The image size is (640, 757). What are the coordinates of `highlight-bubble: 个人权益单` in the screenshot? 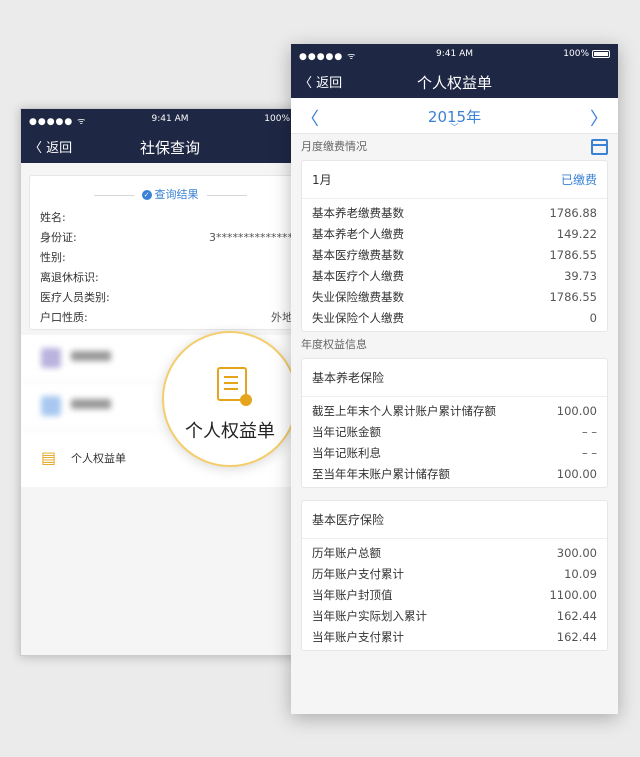 It's located at (230, 399).